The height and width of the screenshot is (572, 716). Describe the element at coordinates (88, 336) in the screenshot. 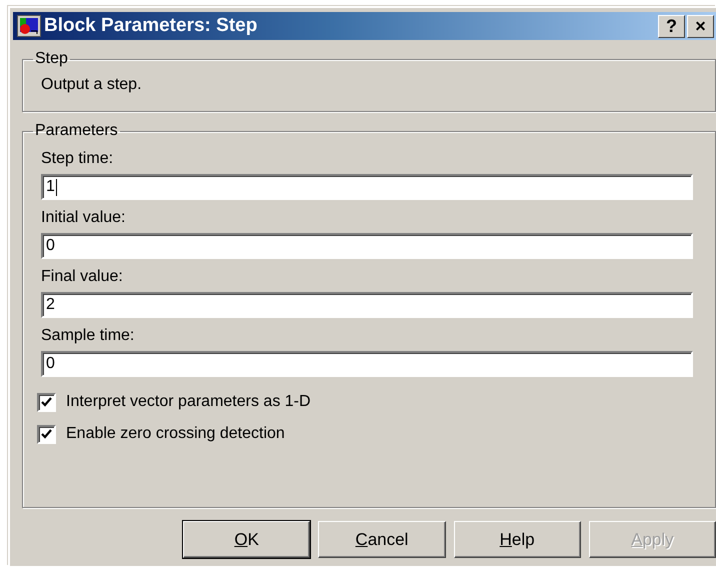

I see `field-label: Sample time:` at that location.